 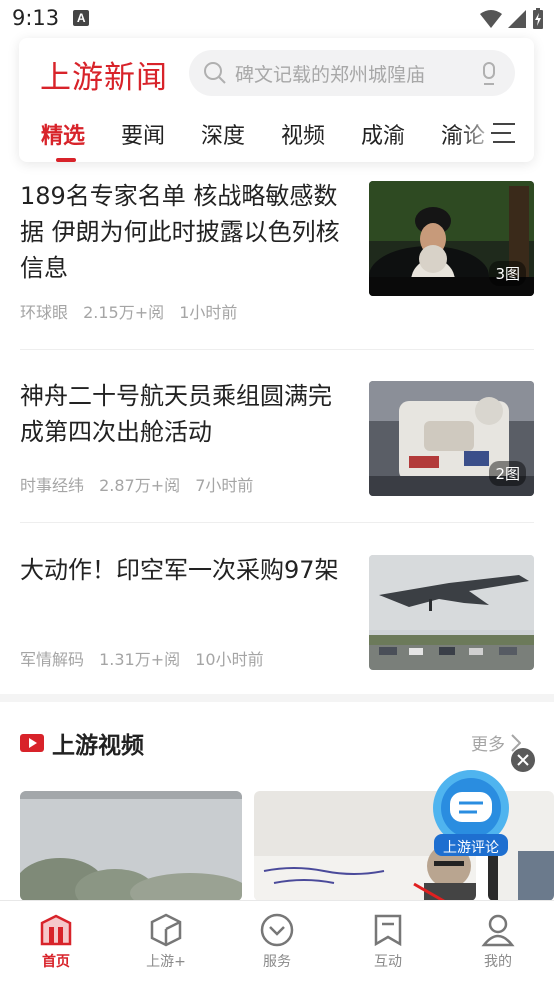 I want to click on menu-icon, so click(x=503, y=133).